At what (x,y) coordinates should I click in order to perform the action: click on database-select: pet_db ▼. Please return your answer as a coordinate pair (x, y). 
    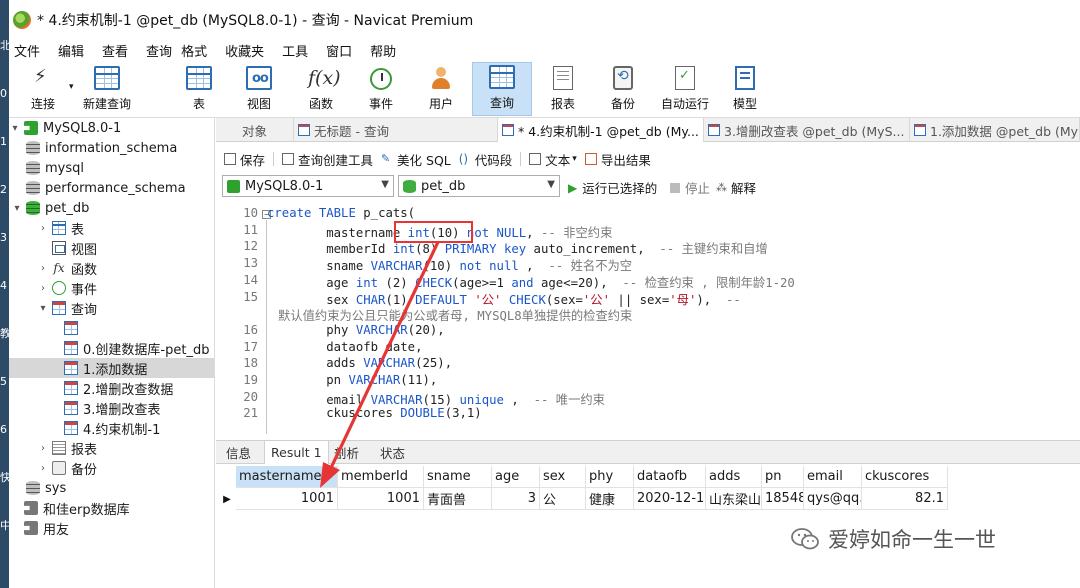
    Looking at the image, I should click on (479, 186).